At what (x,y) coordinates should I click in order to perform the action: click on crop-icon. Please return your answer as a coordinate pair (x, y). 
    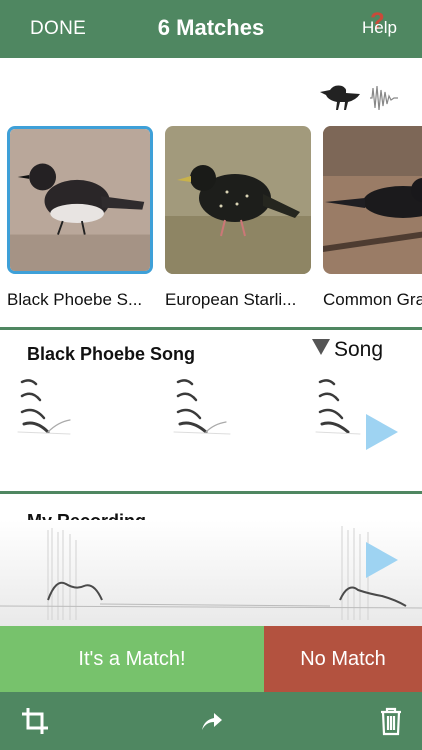
    Looking at the image, I should click on (35, 721).